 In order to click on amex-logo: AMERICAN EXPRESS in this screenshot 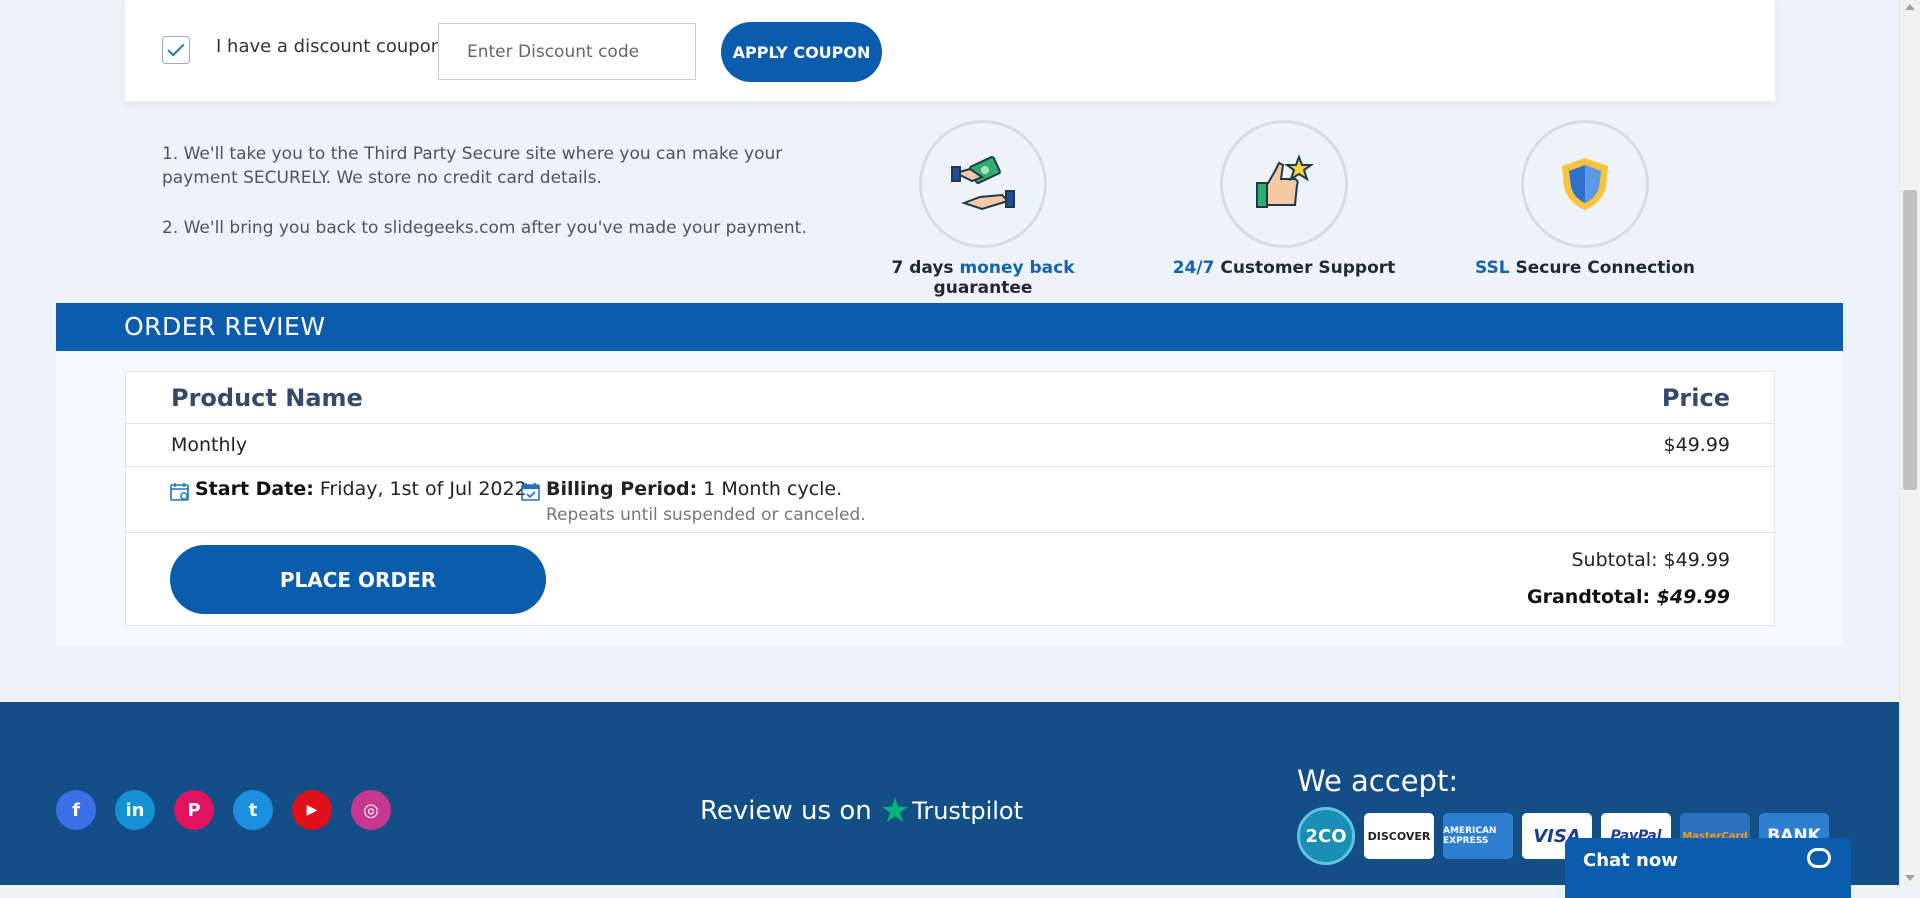, I will do `click(1478, 836)`.